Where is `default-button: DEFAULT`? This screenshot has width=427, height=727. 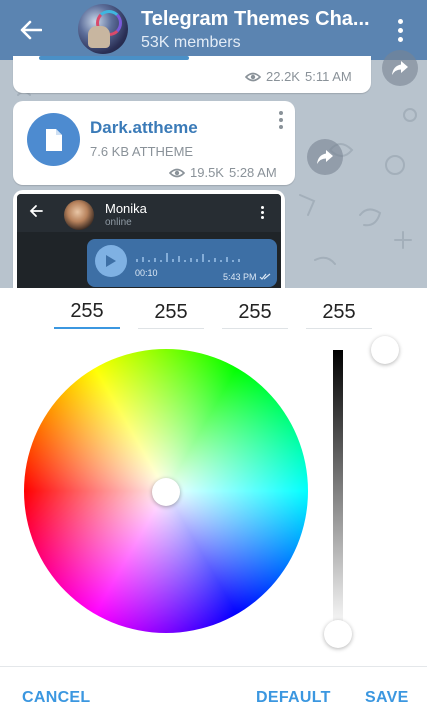
default-button: DEFAULT is located at coordinates (293, 698).